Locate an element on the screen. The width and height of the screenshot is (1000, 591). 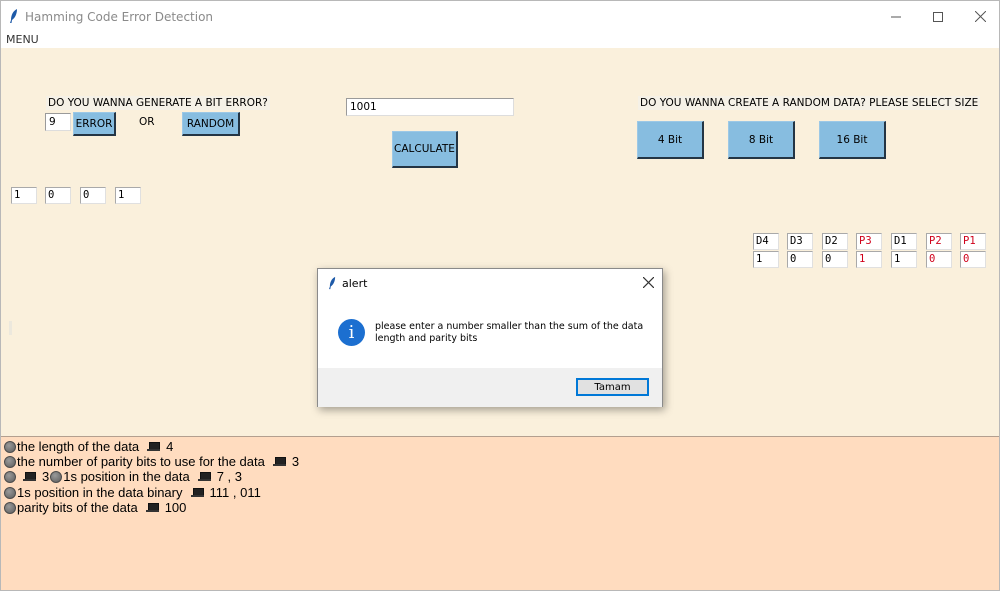
maximize-icon is located at coordinates (938, 16).